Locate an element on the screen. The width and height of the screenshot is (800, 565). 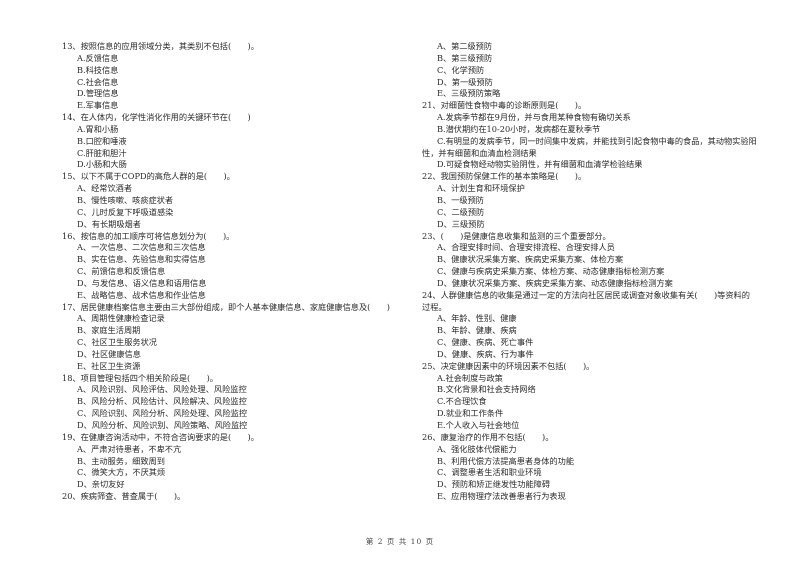
option-line: C、儿时反复下呼吸道感染 is located at coordinates (125, 211).